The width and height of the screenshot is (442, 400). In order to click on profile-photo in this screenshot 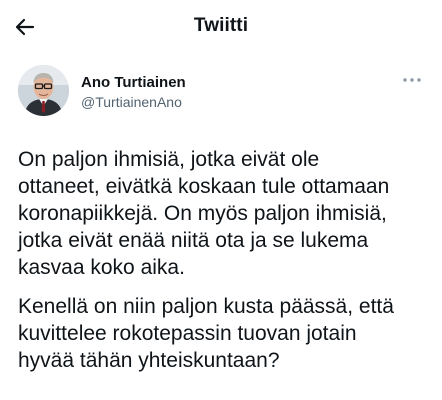, I will do `click(43, 90)`.